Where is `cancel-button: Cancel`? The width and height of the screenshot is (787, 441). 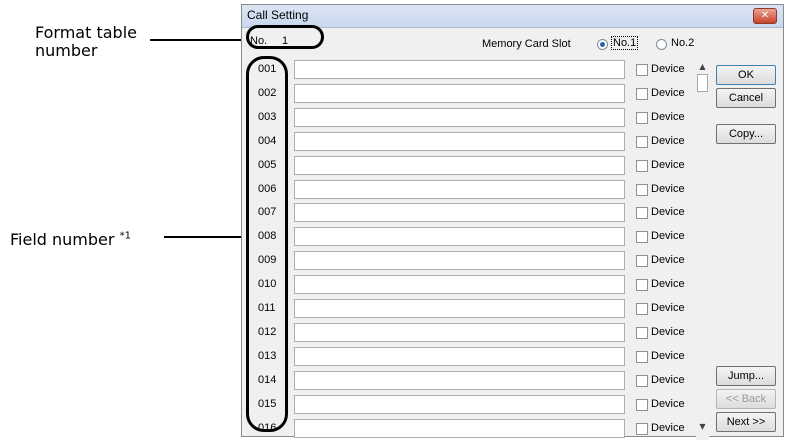
cancel-button: Cancel is located at coordinates (746, 98).